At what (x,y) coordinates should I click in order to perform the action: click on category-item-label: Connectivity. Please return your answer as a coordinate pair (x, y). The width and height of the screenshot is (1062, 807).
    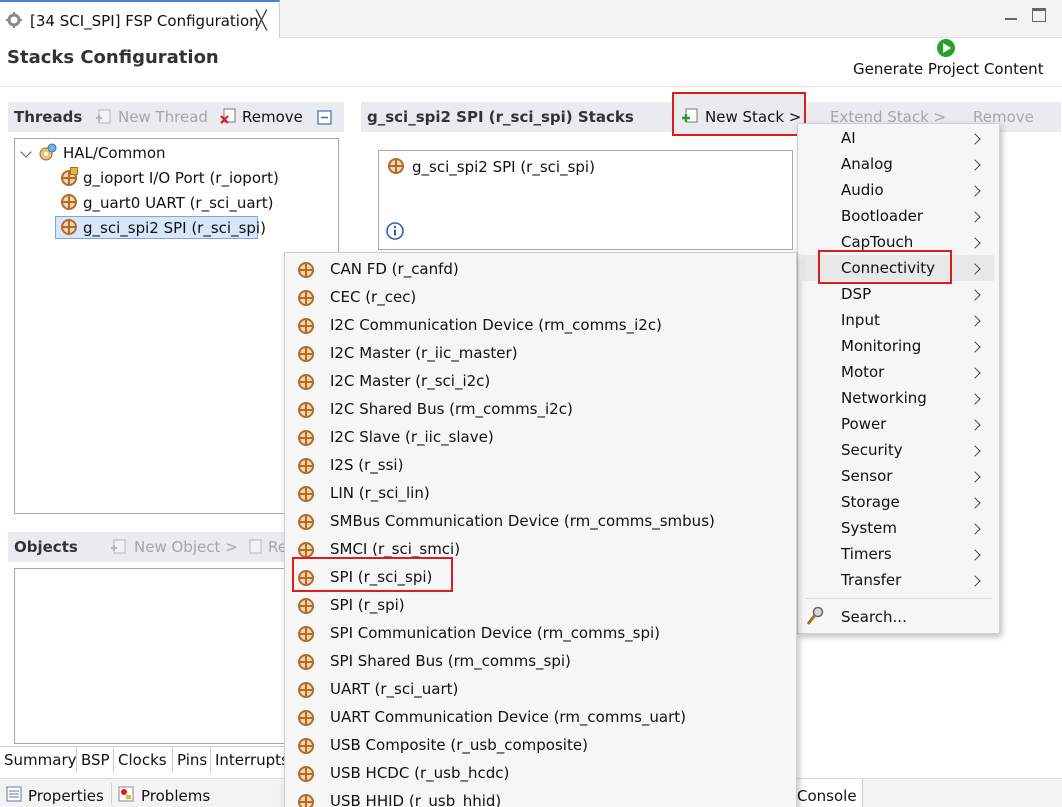
    Looking at the image, I should click on (888, 268).